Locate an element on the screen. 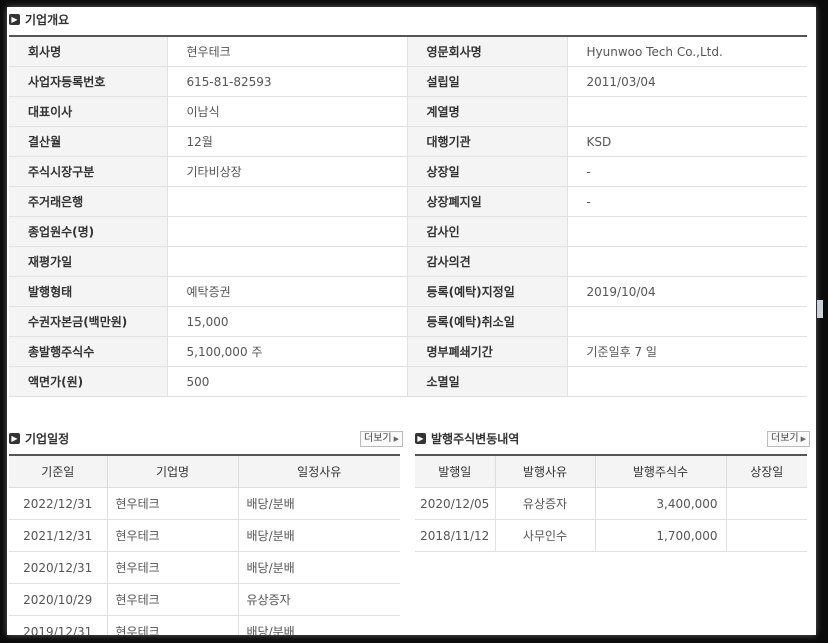  overview-label: 상장폐지일 is located at coordinates (487, 201).